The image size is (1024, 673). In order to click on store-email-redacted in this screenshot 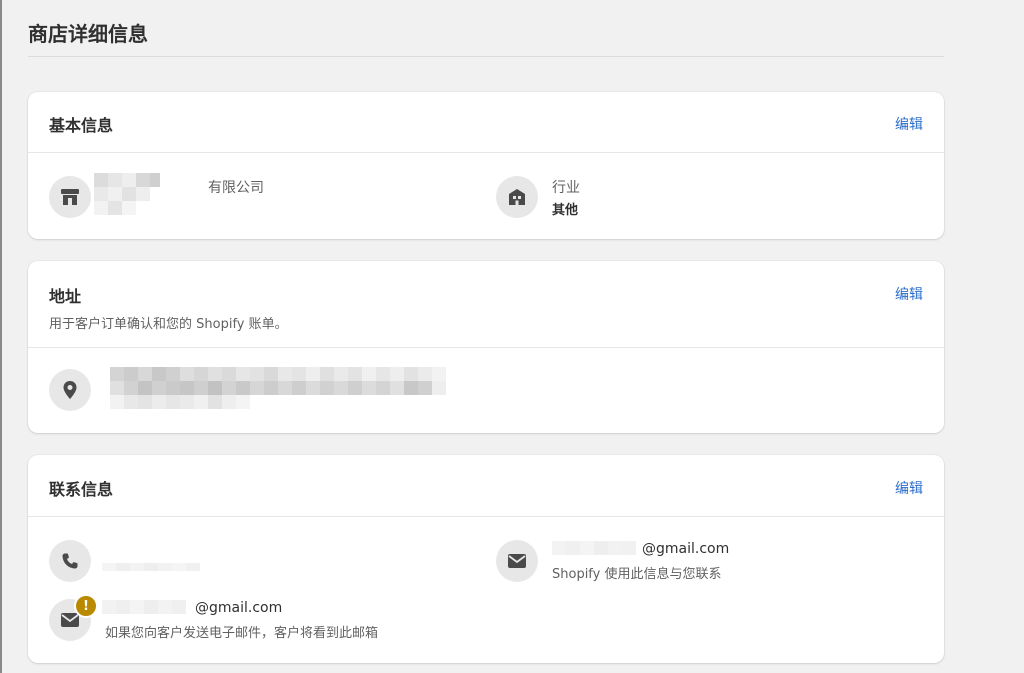, I will do `click(594, 548)`.